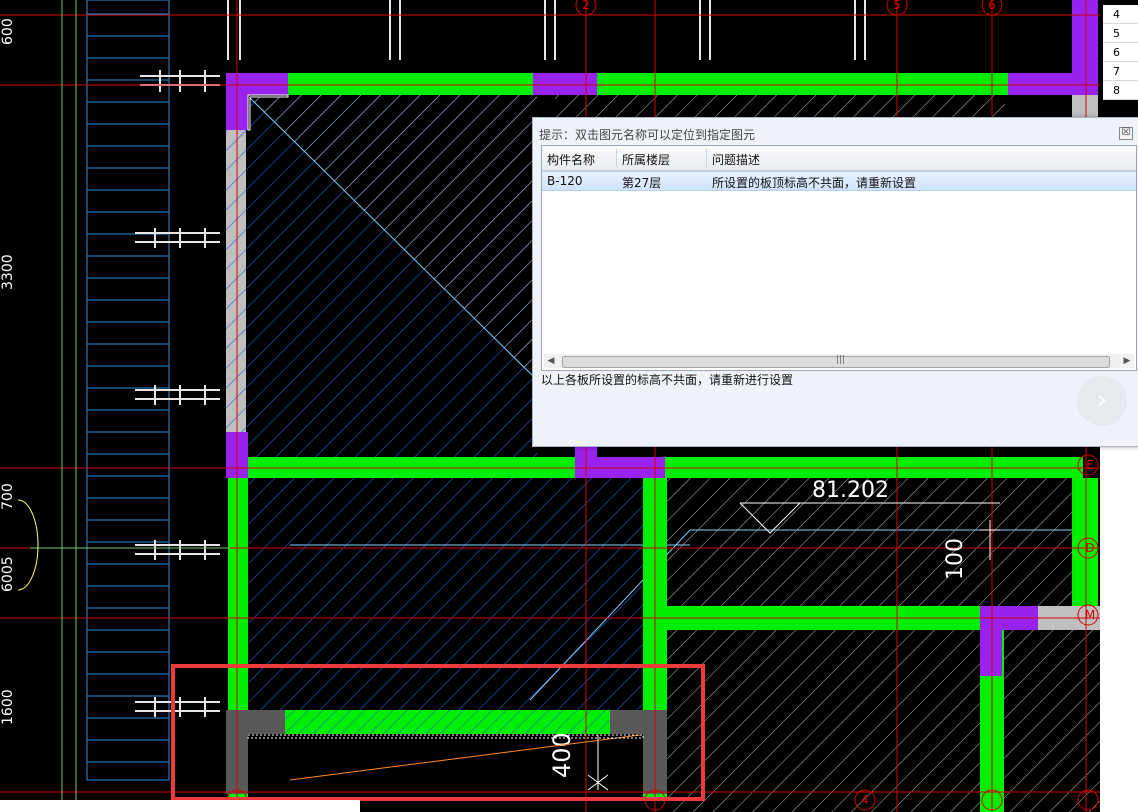  I want to click on row-number: 7, so click(1120, 71).